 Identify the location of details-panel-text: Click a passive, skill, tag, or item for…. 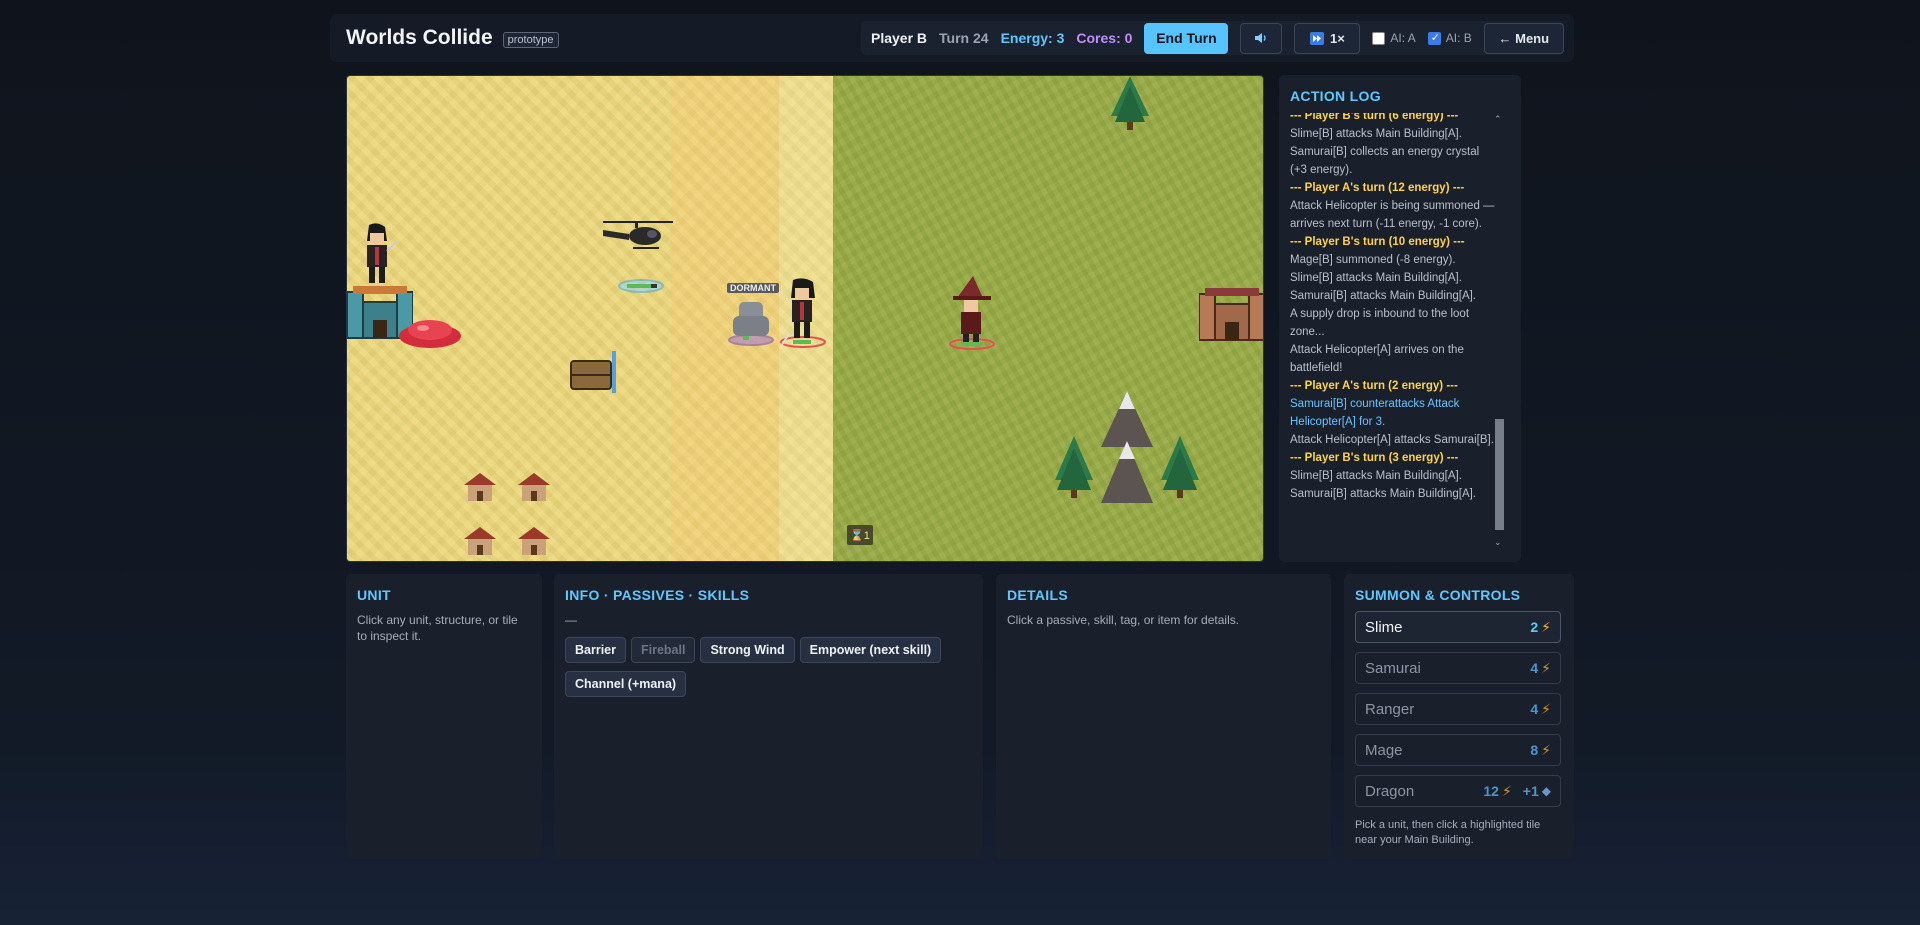
(1123, 620).